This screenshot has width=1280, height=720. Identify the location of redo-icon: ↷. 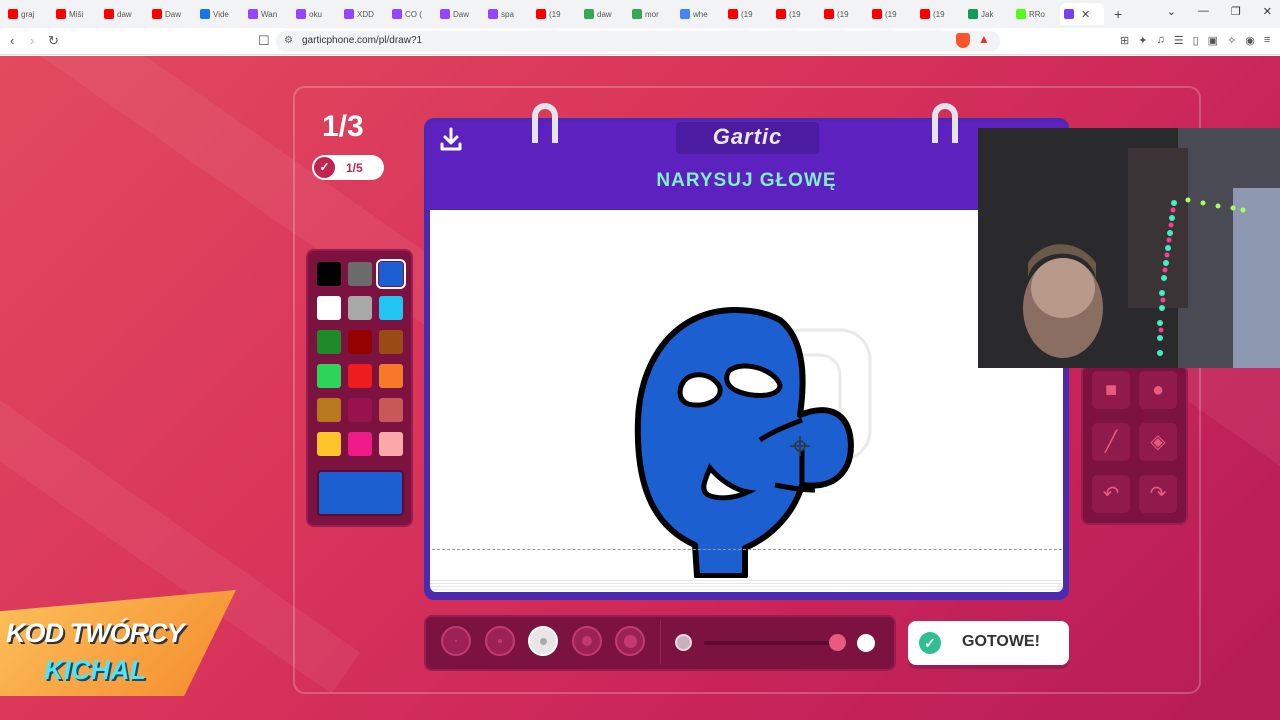
(1158, 494).